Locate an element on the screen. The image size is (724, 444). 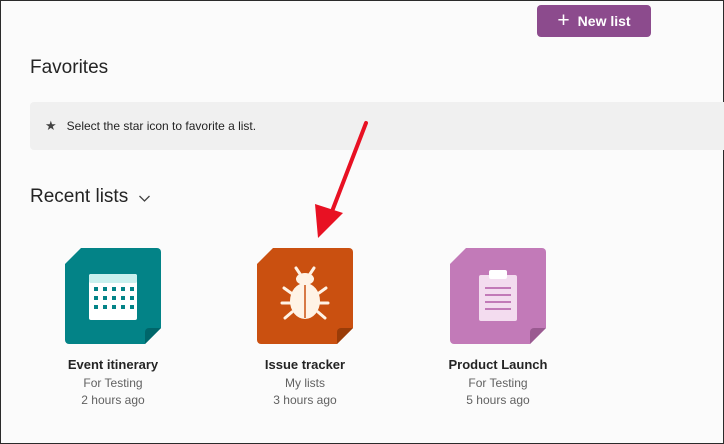
list-card-modified: 2 hours ago is located at coordinates (113, 400).